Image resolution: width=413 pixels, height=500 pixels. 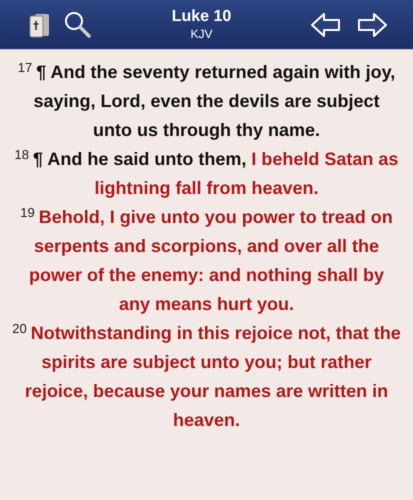 What do you see at coordinates (78, 25) in the screenshot?
I see `search-icon` at bounding box center [78, 25].